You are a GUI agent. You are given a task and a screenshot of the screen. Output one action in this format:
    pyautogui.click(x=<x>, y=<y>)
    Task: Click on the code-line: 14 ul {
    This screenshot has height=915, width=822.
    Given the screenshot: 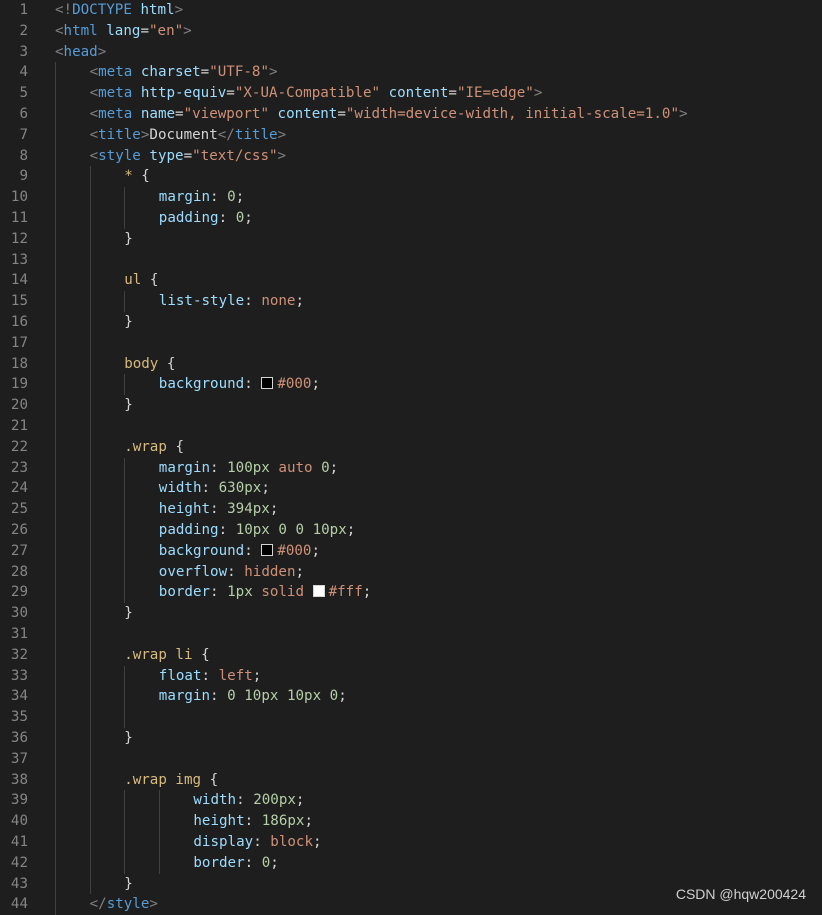 What is the action you would take?
    pyautogui.click(x=411, y=280)
    